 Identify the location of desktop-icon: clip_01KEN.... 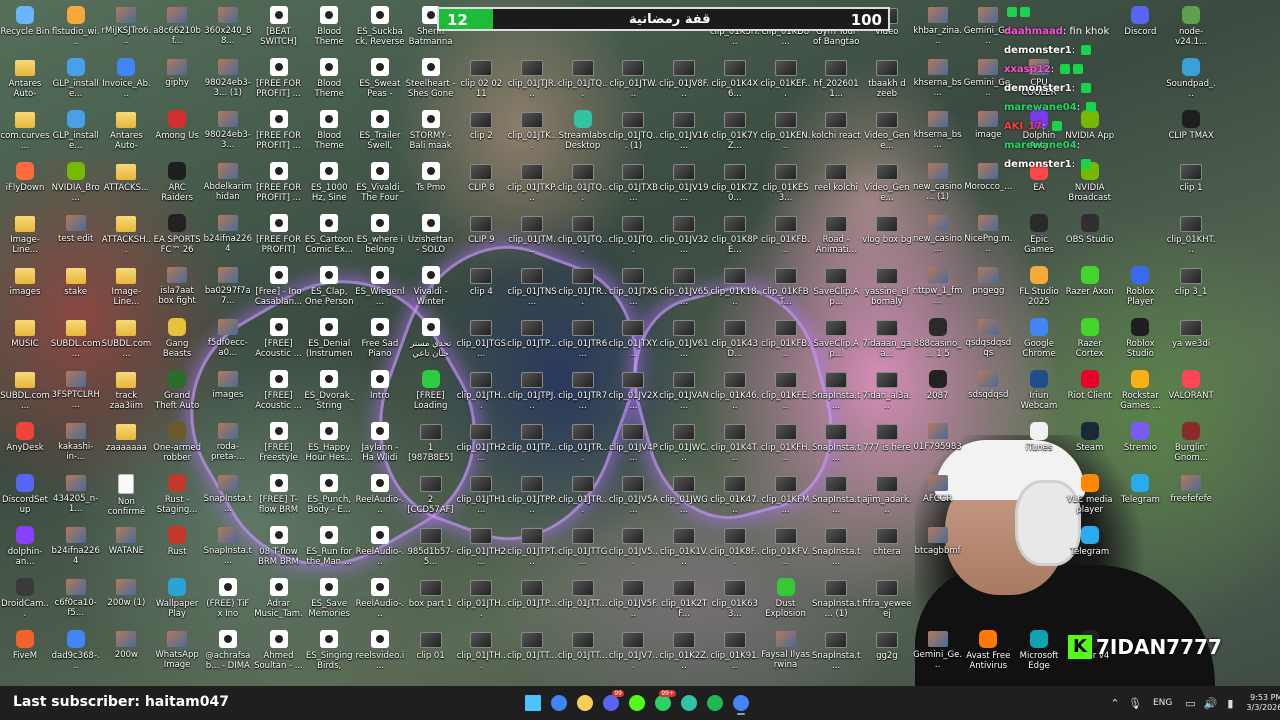
(786, 129).